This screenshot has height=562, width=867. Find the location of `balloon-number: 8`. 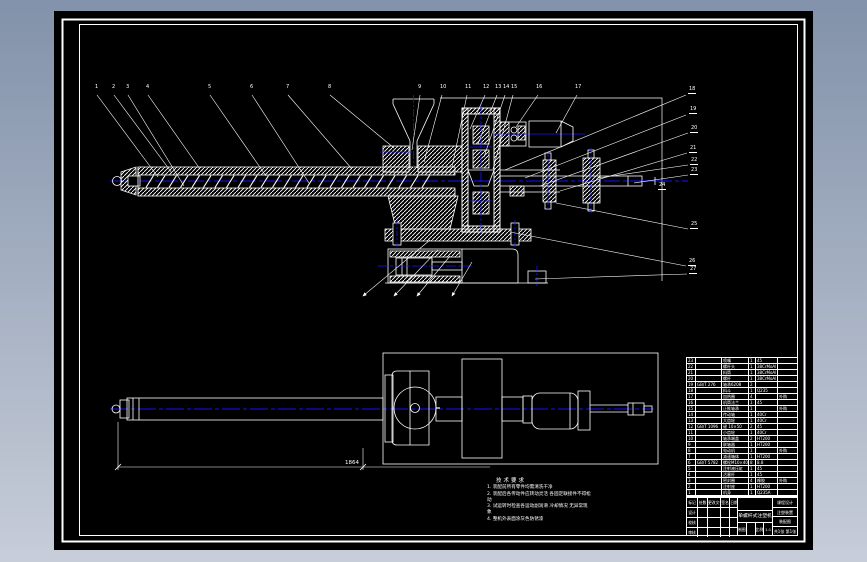

balloon-number: 8 is located at coordinates (330, 87).